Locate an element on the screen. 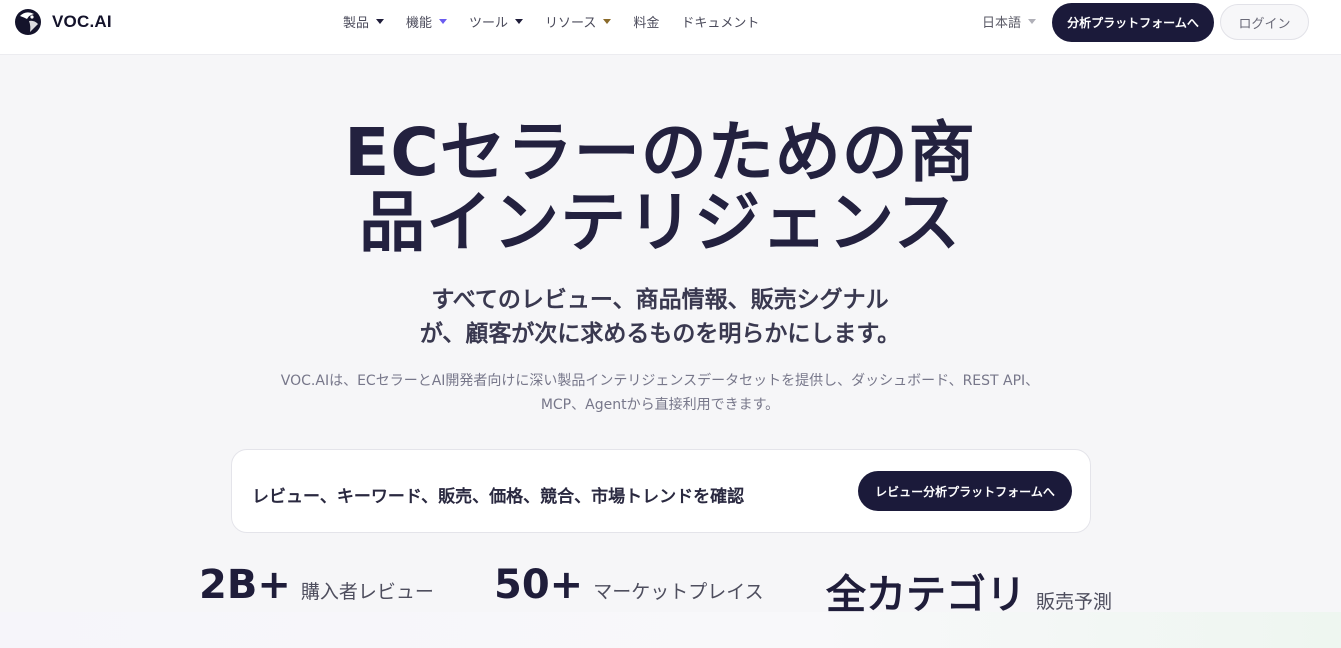 Image resolution: width=1341 pixels, height=648 pixels. analytics-platform-button: 分析プラットフォームへ is located at coordinates (1133, 22).